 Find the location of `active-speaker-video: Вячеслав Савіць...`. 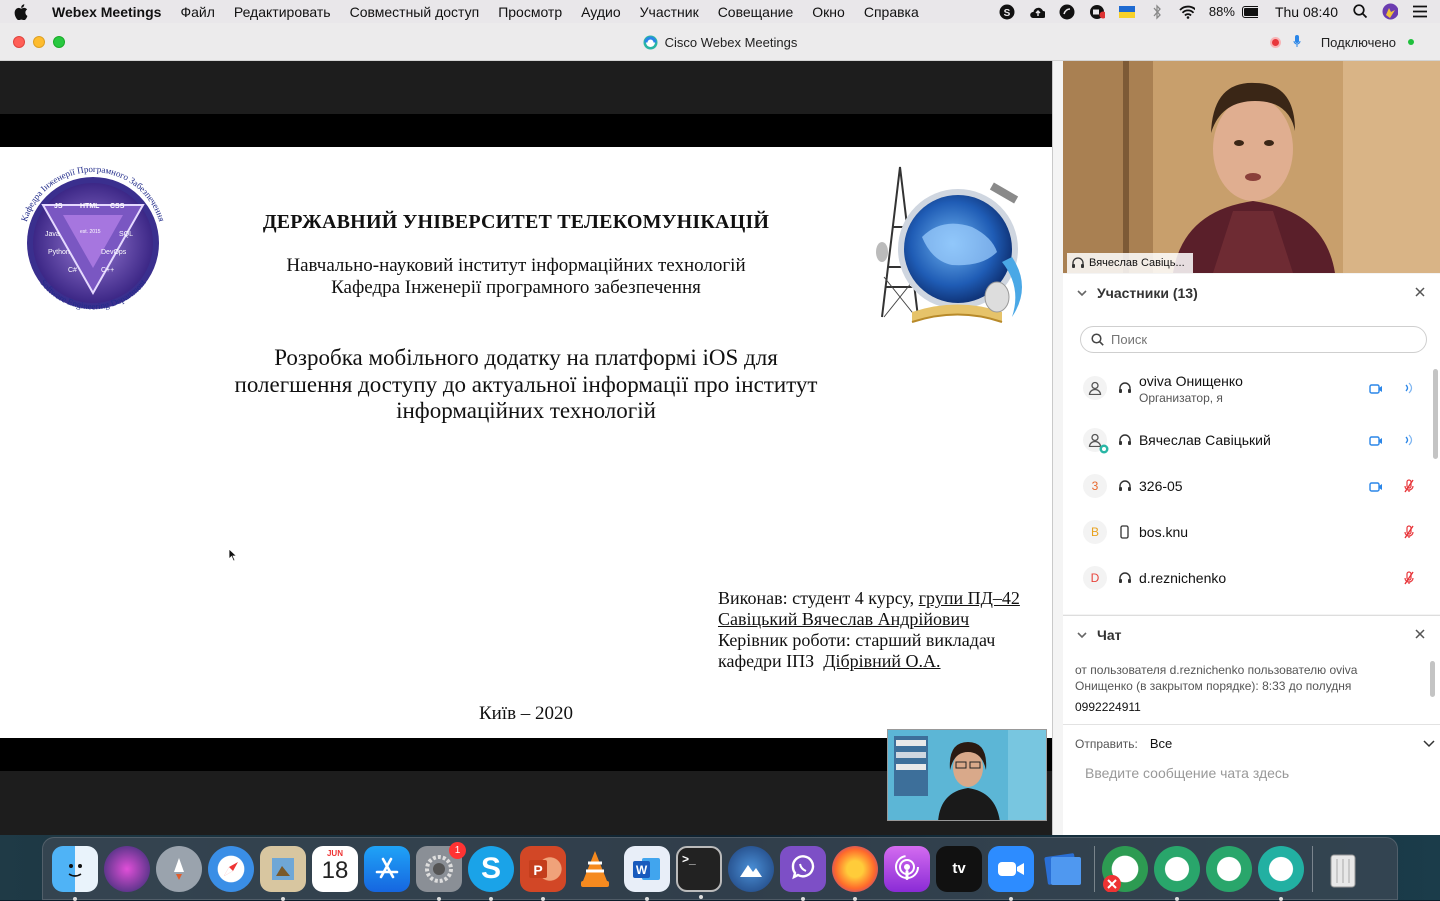

active-speaker-video: Вячеслав Савіць... is located at coordinates (1251, 167).